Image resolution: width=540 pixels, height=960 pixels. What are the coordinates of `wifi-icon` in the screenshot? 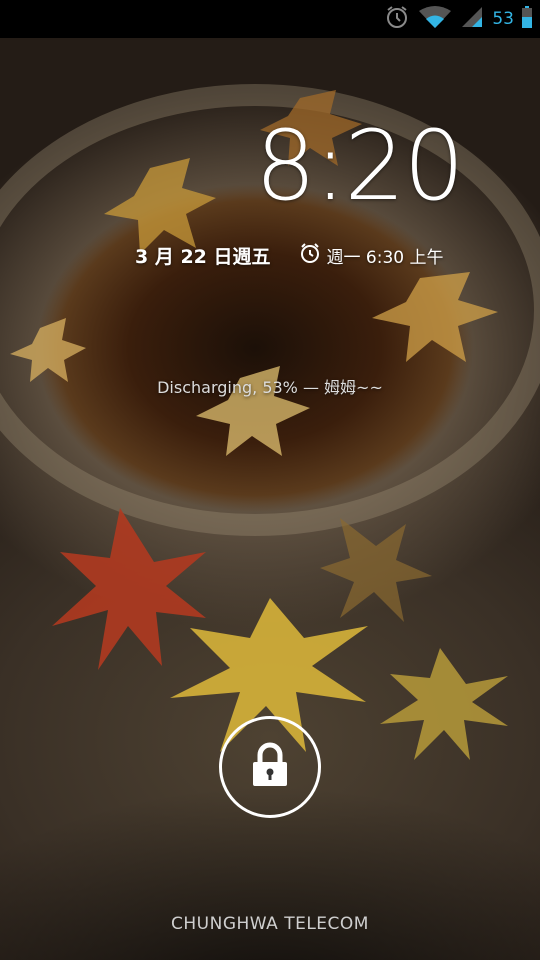 It's located at (435, 19).